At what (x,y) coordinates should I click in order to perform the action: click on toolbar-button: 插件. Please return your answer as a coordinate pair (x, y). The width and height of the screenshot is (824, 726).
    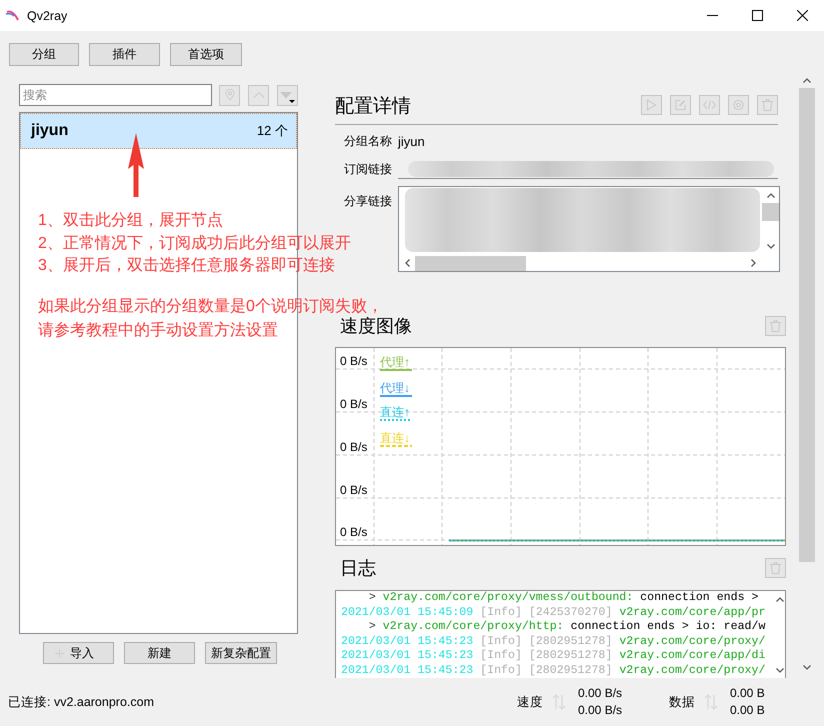
    Looking at the image, I should click on (124, 54).